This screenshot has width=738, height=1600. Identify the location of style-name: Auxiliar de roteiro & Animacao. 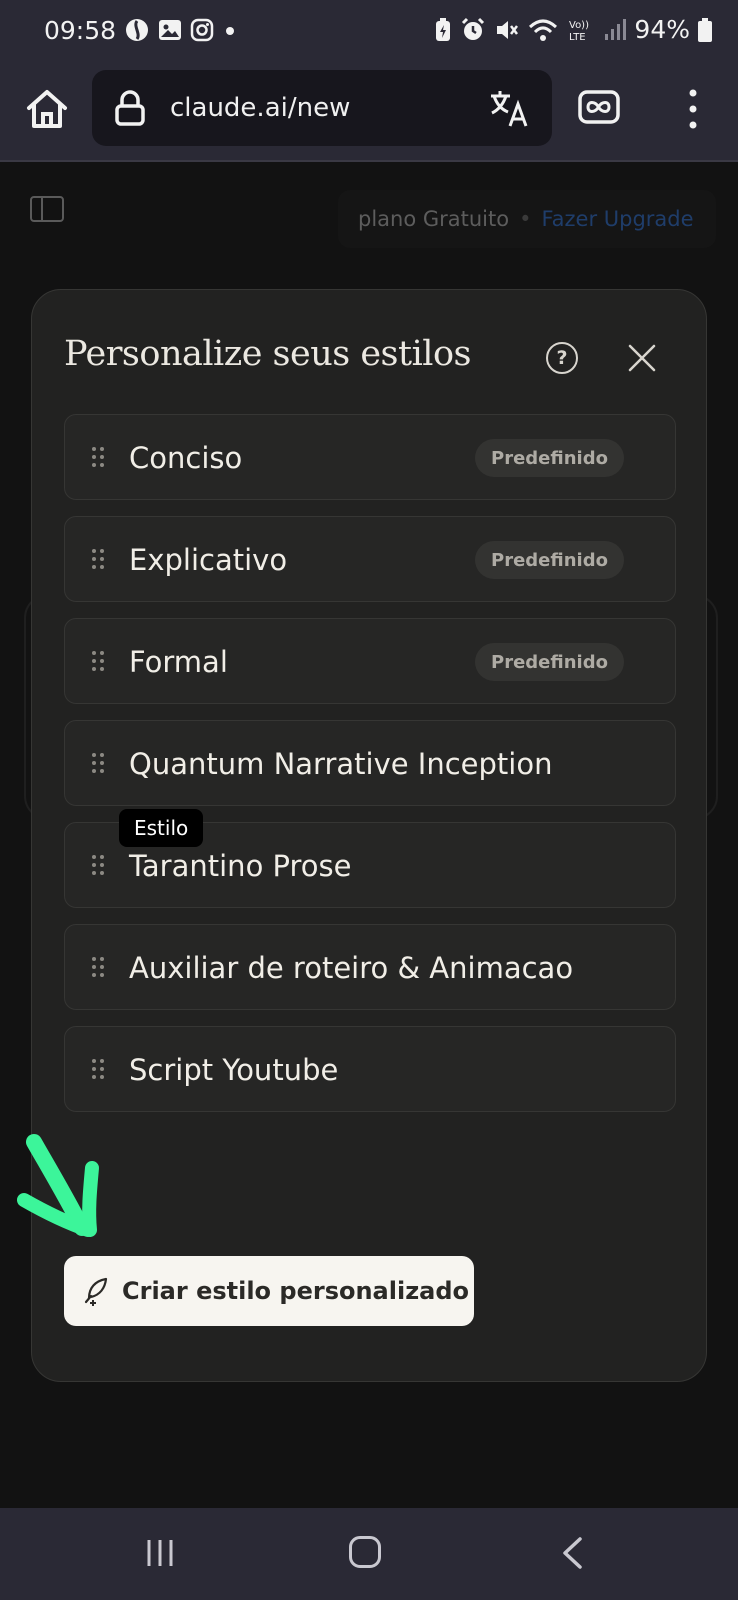
(351, 968).